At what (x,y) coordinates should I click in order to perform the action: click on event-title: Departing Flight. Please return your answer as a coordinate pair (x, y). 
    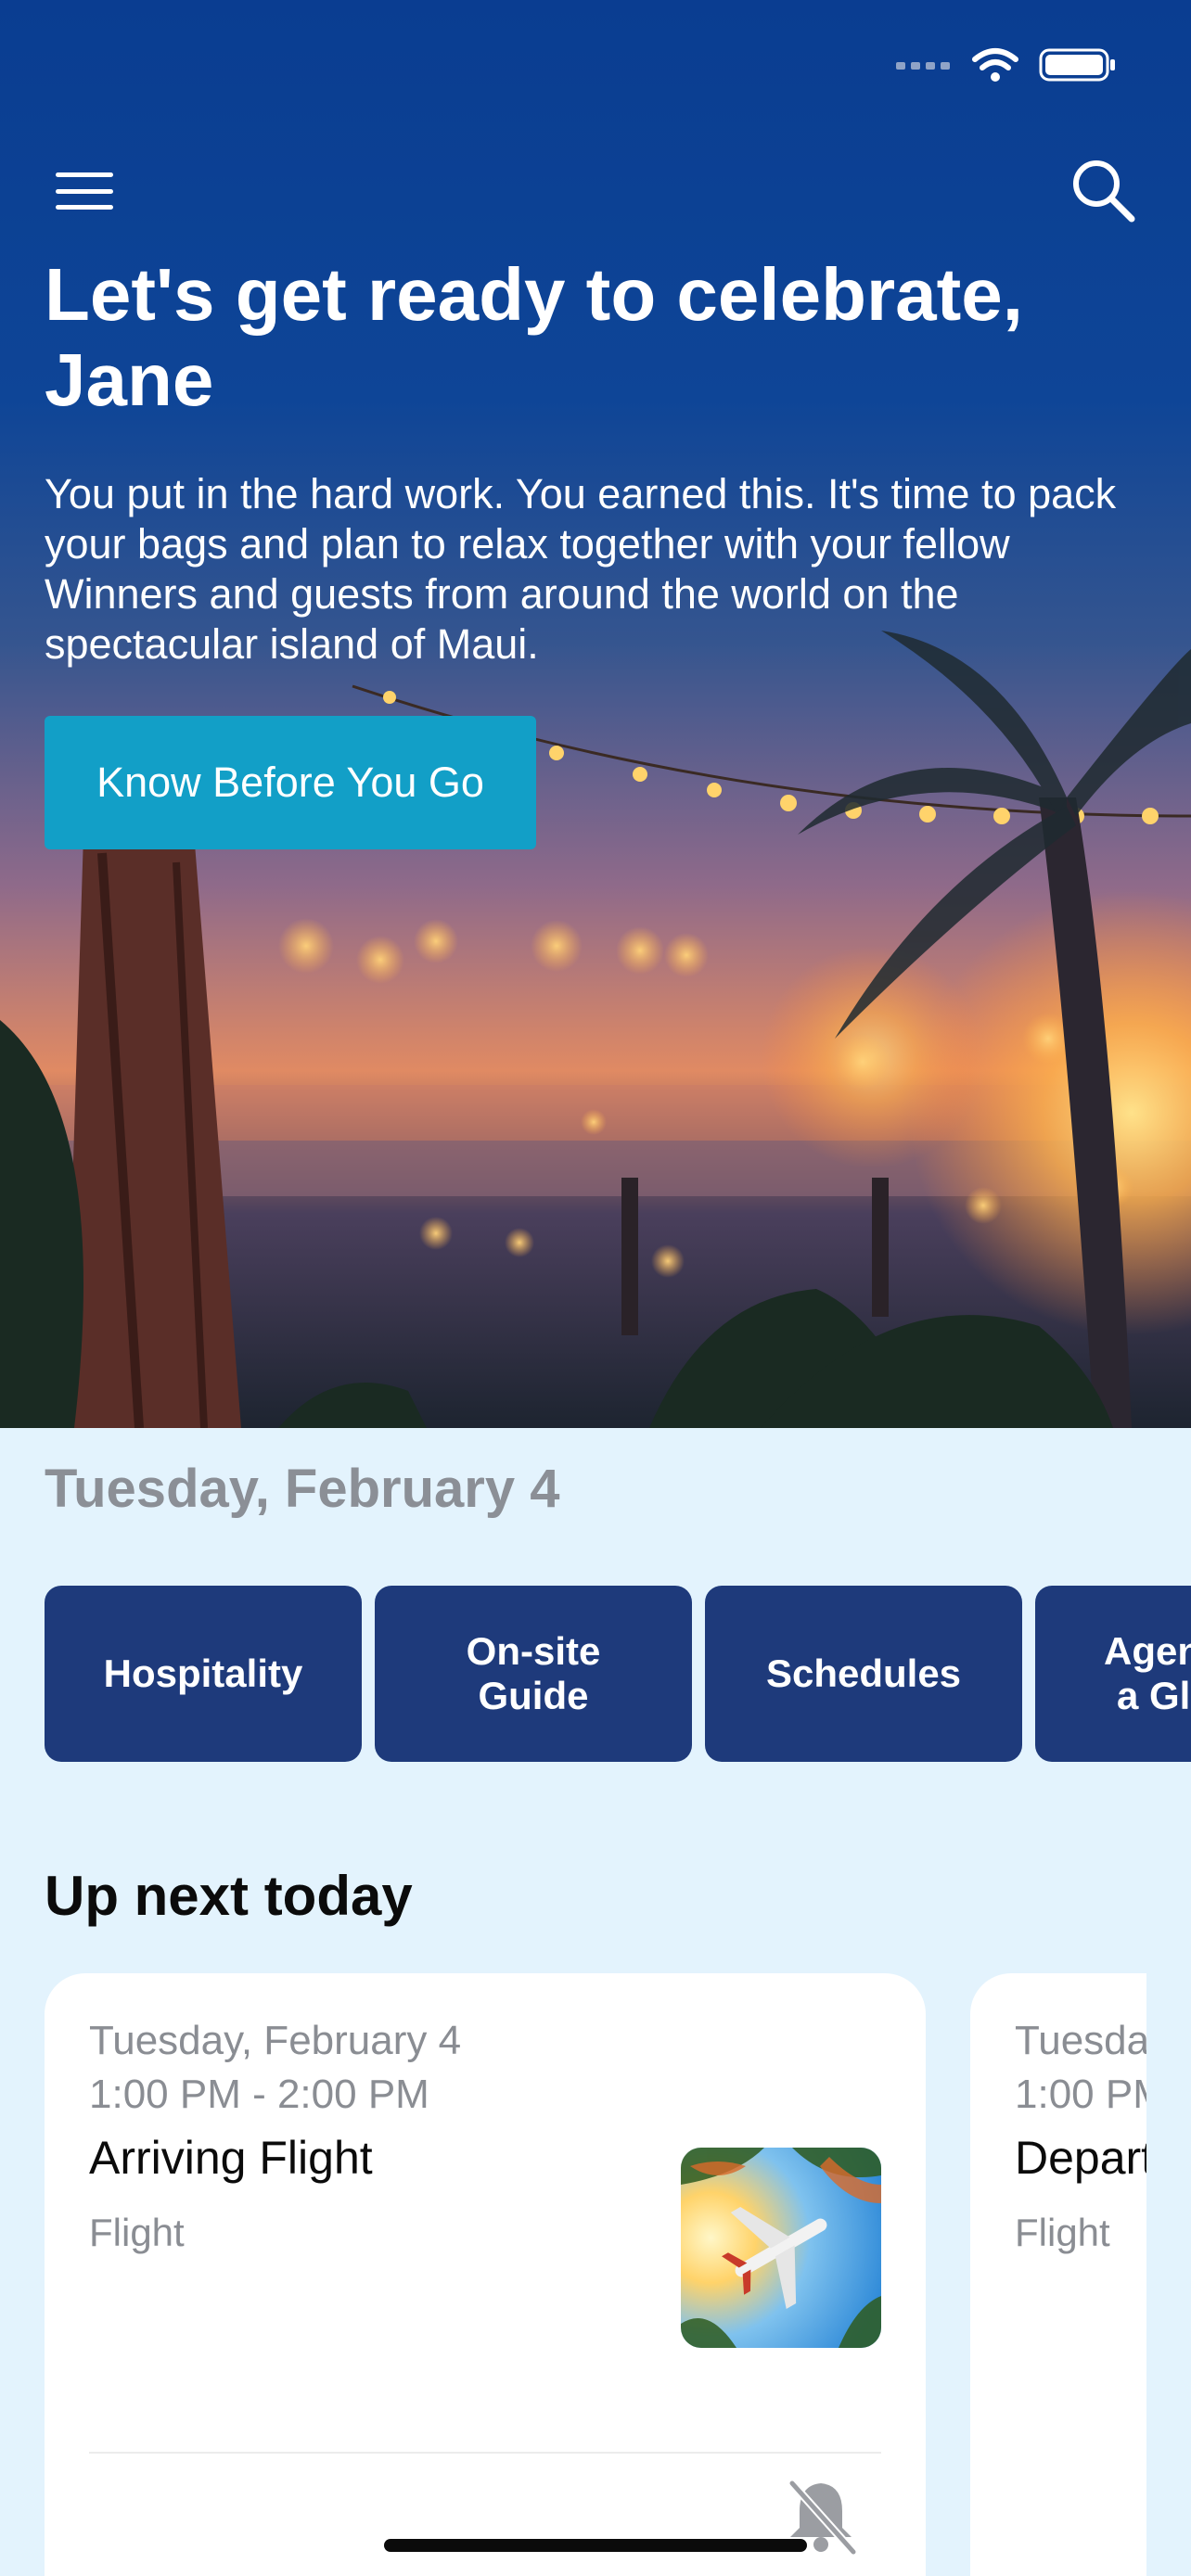
    Looking at the image, I should click on (1080, 2158).